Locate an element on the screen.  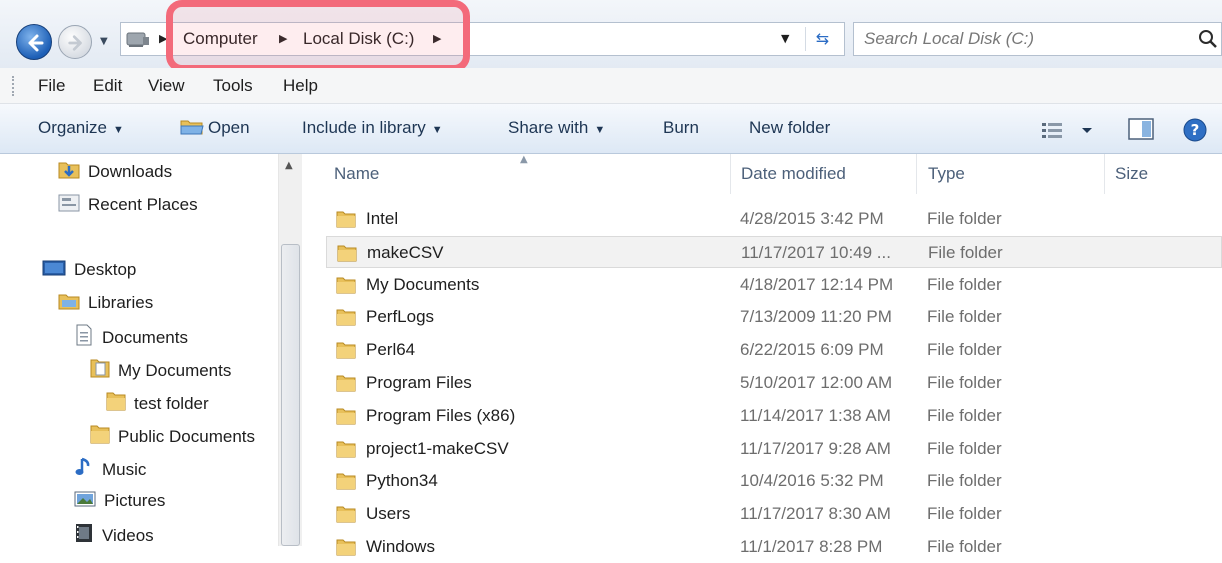
path-dropdown-icon: ▼ is located at coordinates (785, 38).